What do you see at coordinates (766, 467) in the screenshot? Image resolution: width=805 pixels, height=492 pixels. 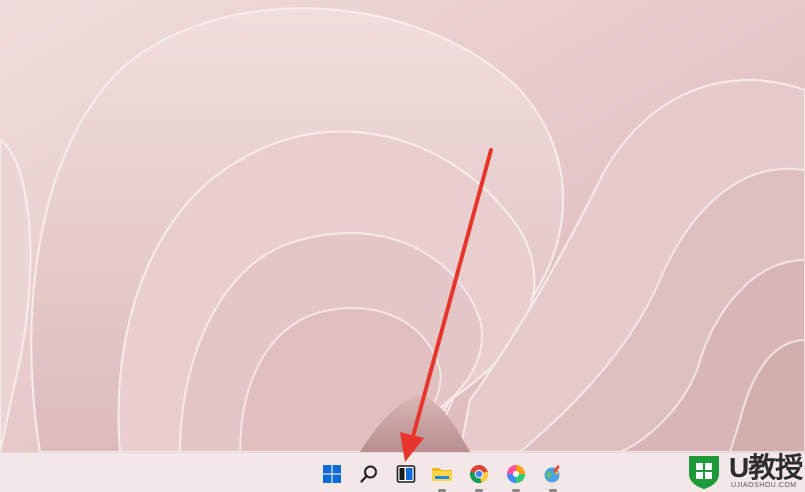 I see `watermark-text: U教授` at bounding box center [766, 467].